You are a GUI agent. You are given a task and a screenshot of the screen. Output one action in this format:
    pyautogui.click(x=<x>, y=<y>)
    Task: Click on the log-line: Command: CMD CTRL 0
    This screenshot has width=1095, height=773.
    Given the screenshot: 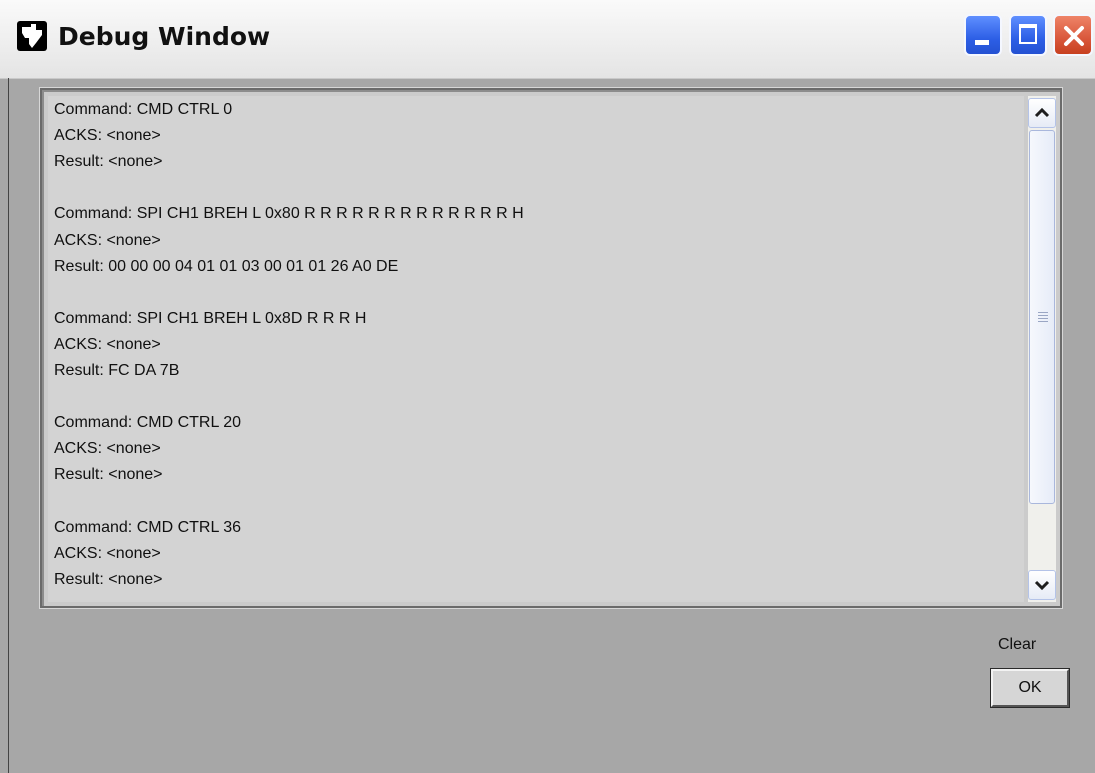 What is the action you would take?
    pyautogui.click(x=143, y=109)
    